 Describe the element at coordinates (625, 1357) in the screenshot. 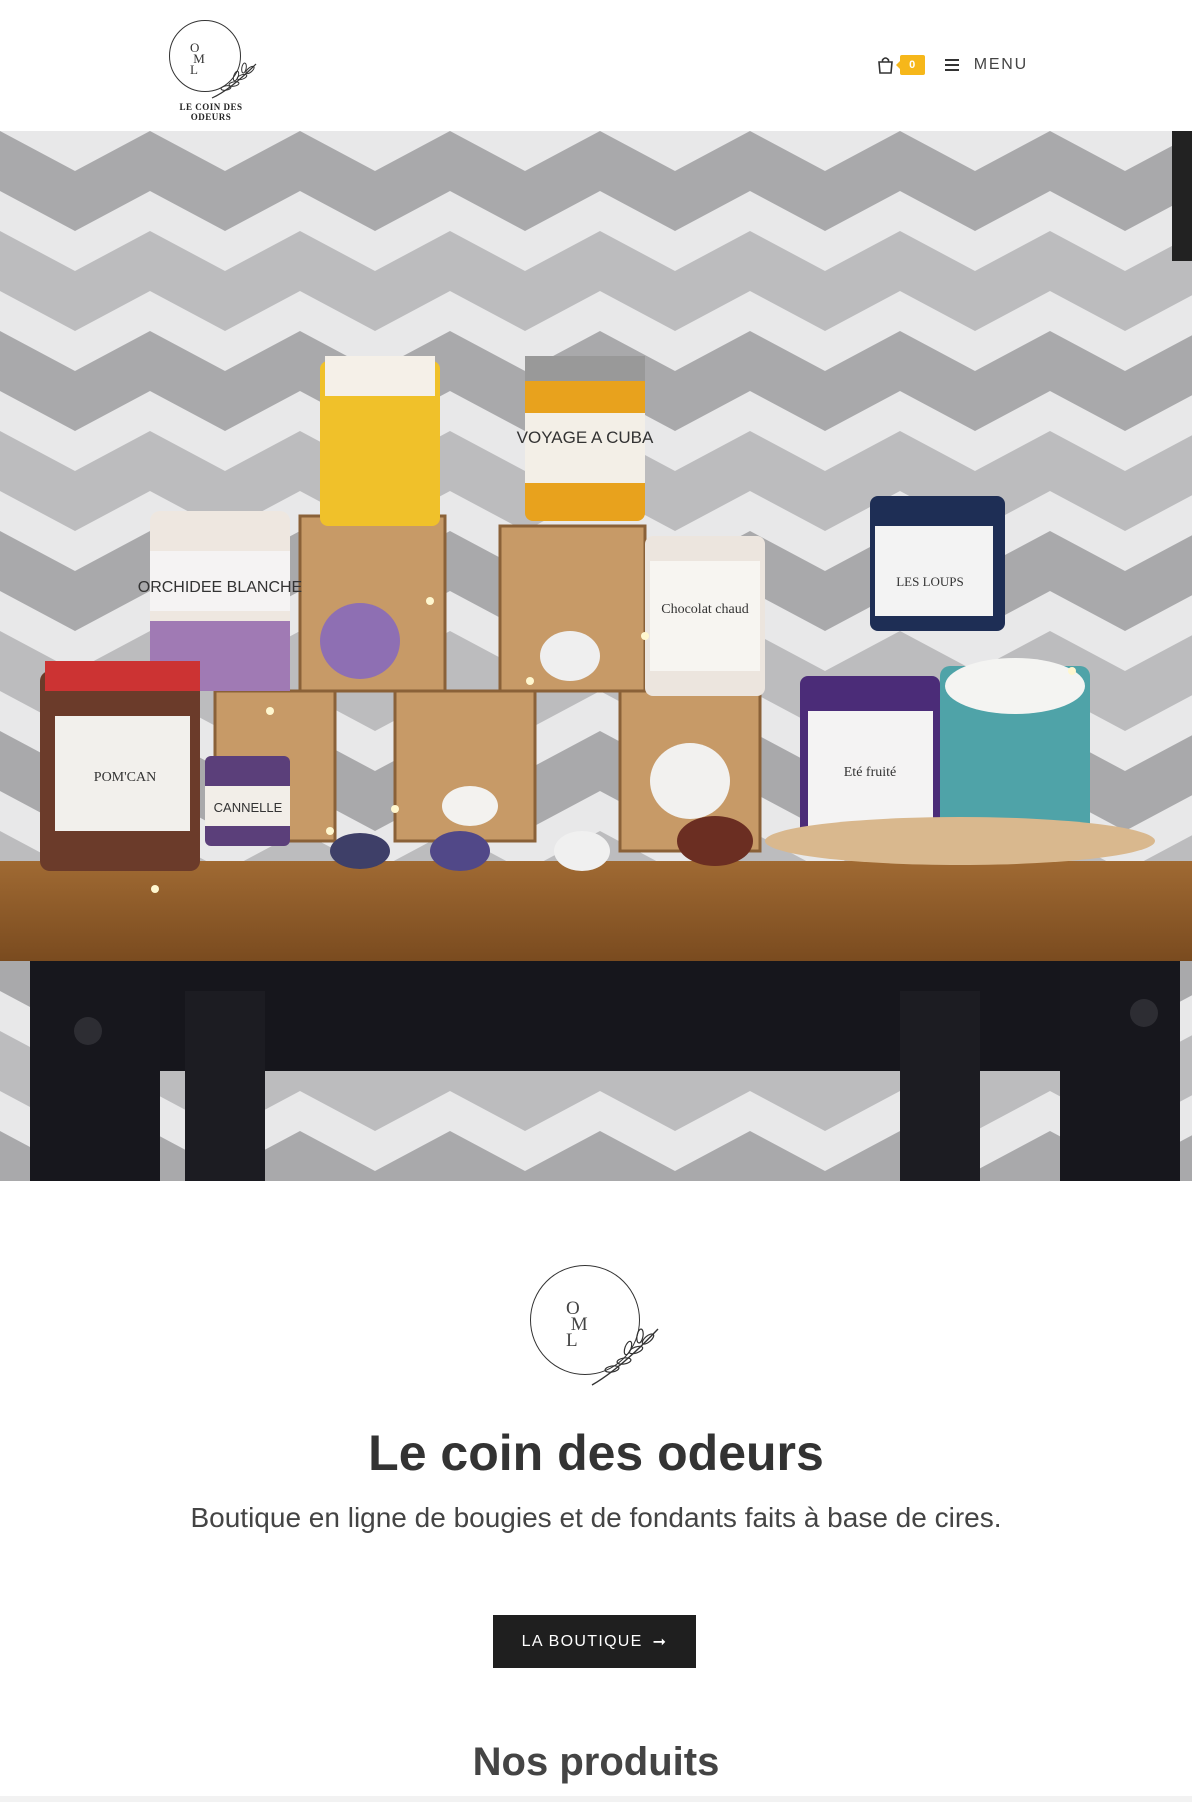

I see `intro-leaf-icon` at that location.